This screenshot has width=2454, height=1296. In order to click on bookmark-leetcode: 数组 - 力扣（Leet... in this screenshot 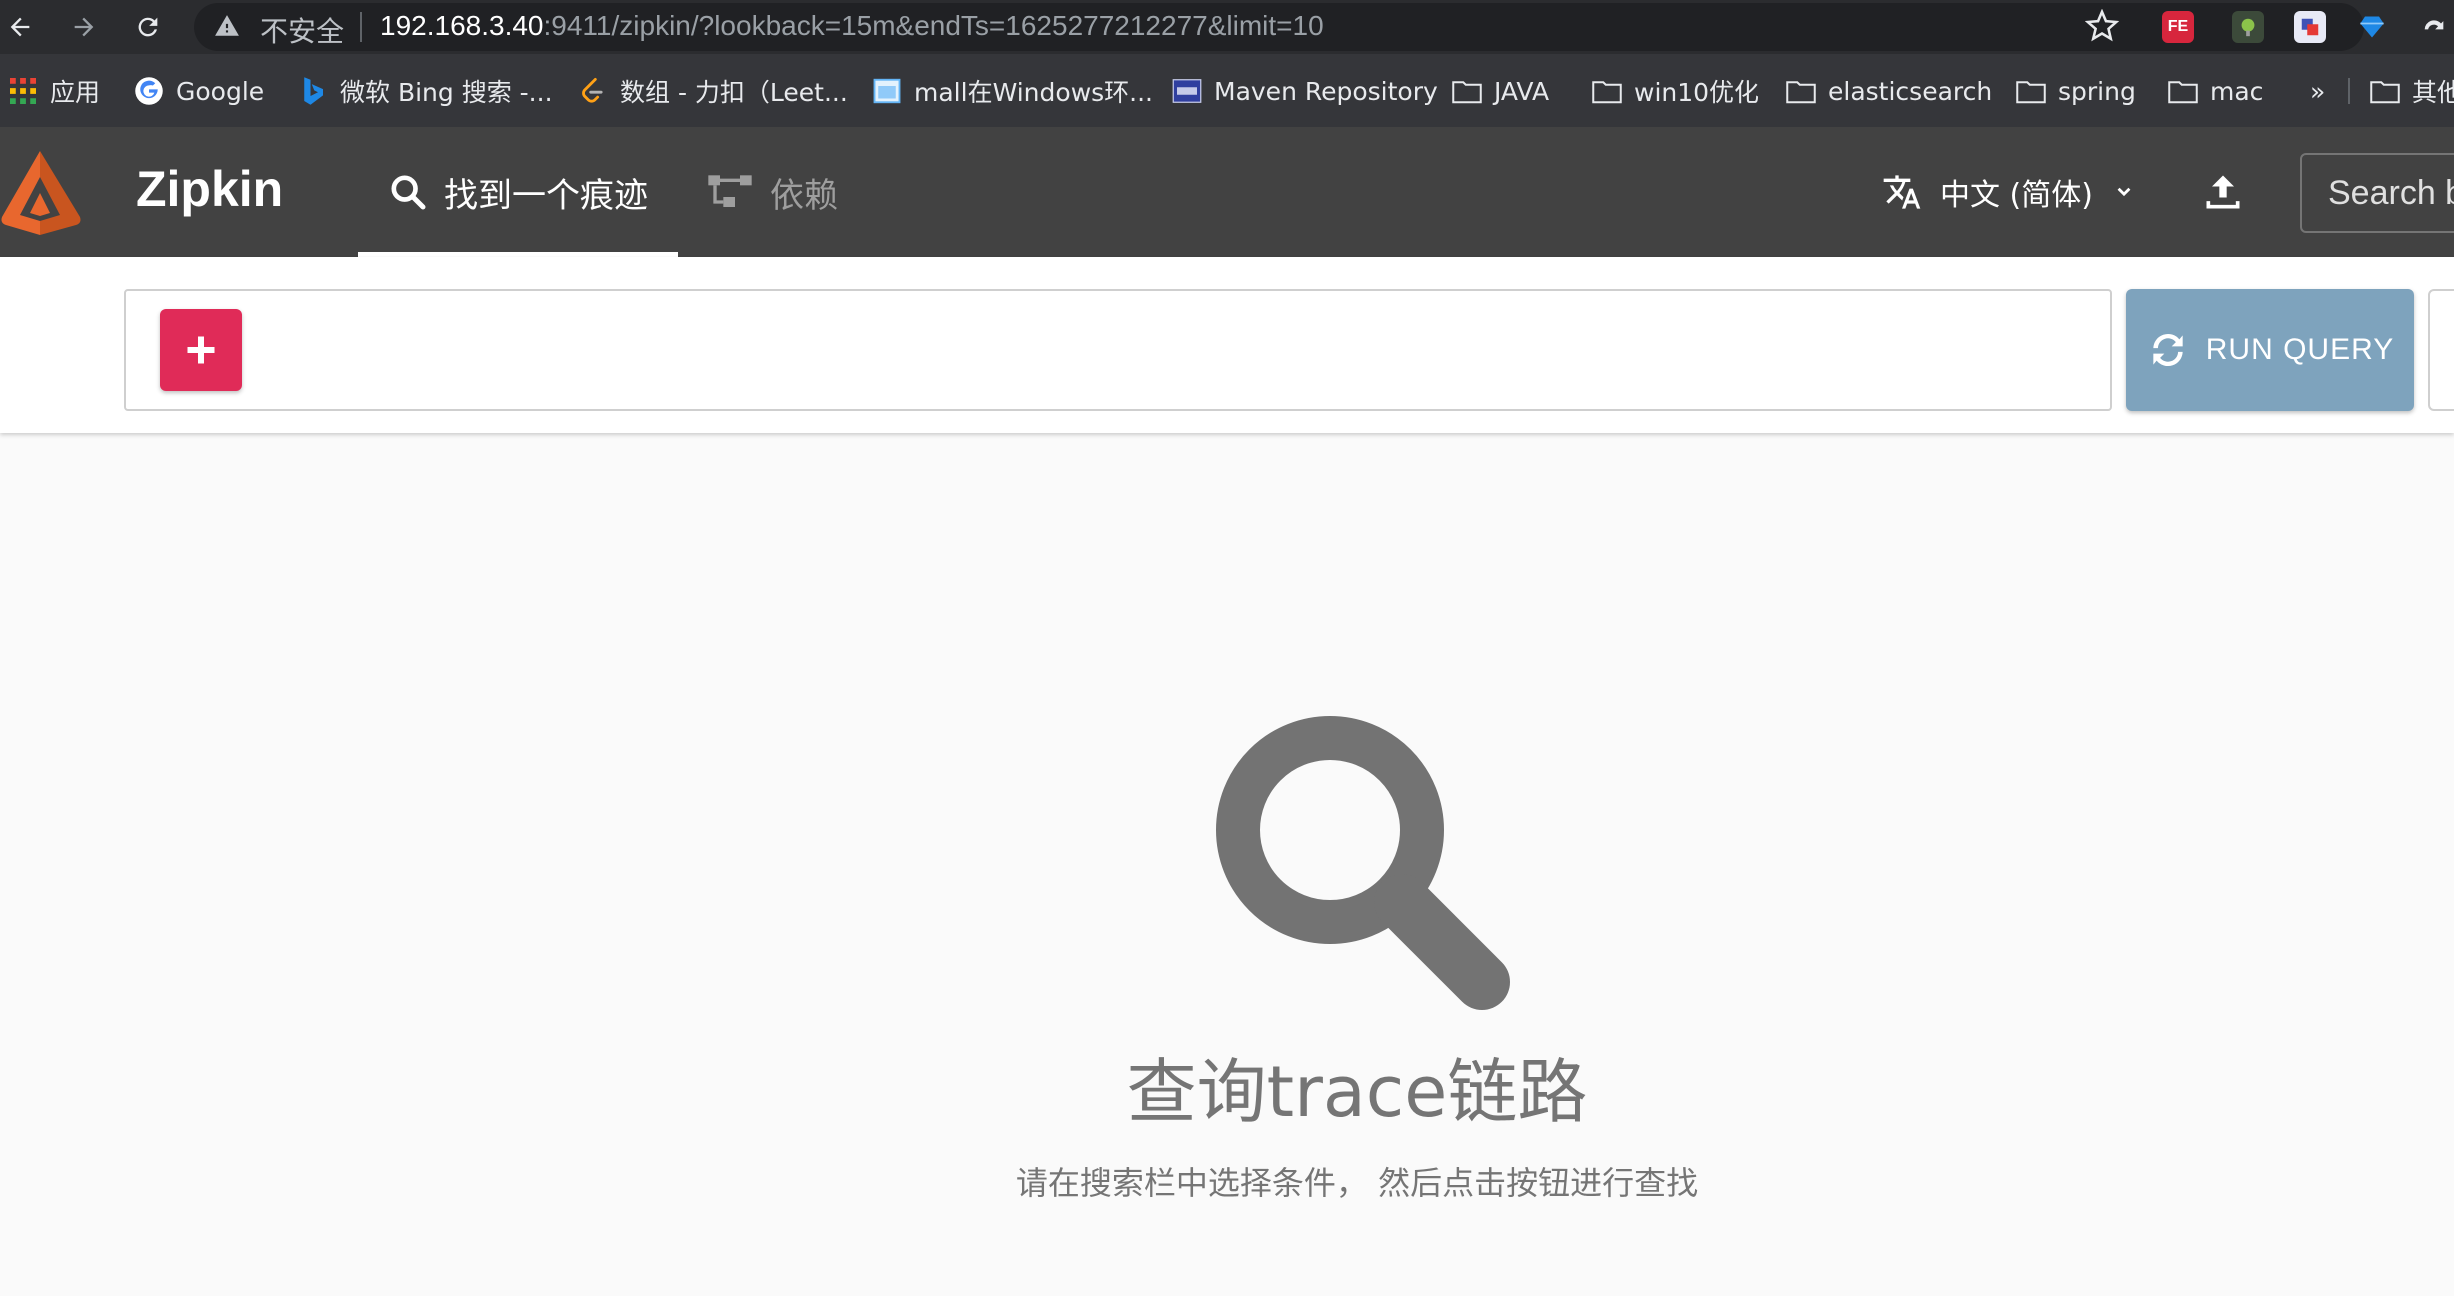, I will do `click(713, 91)`.